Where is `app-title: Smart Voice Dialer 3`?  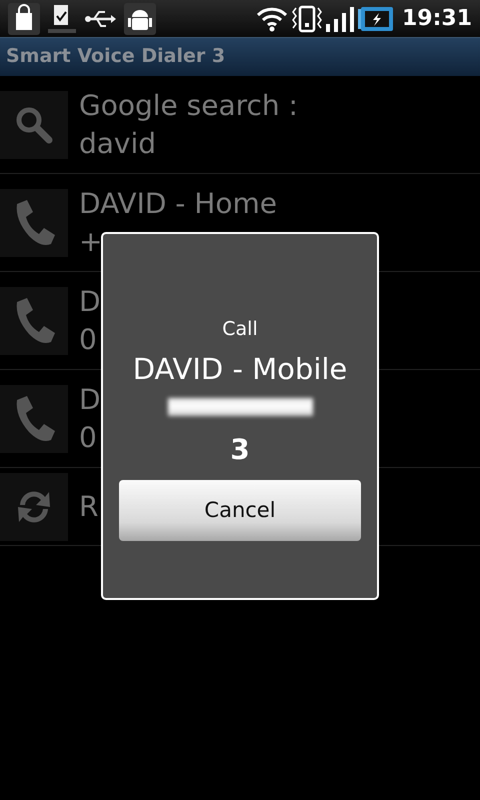 app-title: Smart Voice Dialer 3 is located at coordinates (116, 56).